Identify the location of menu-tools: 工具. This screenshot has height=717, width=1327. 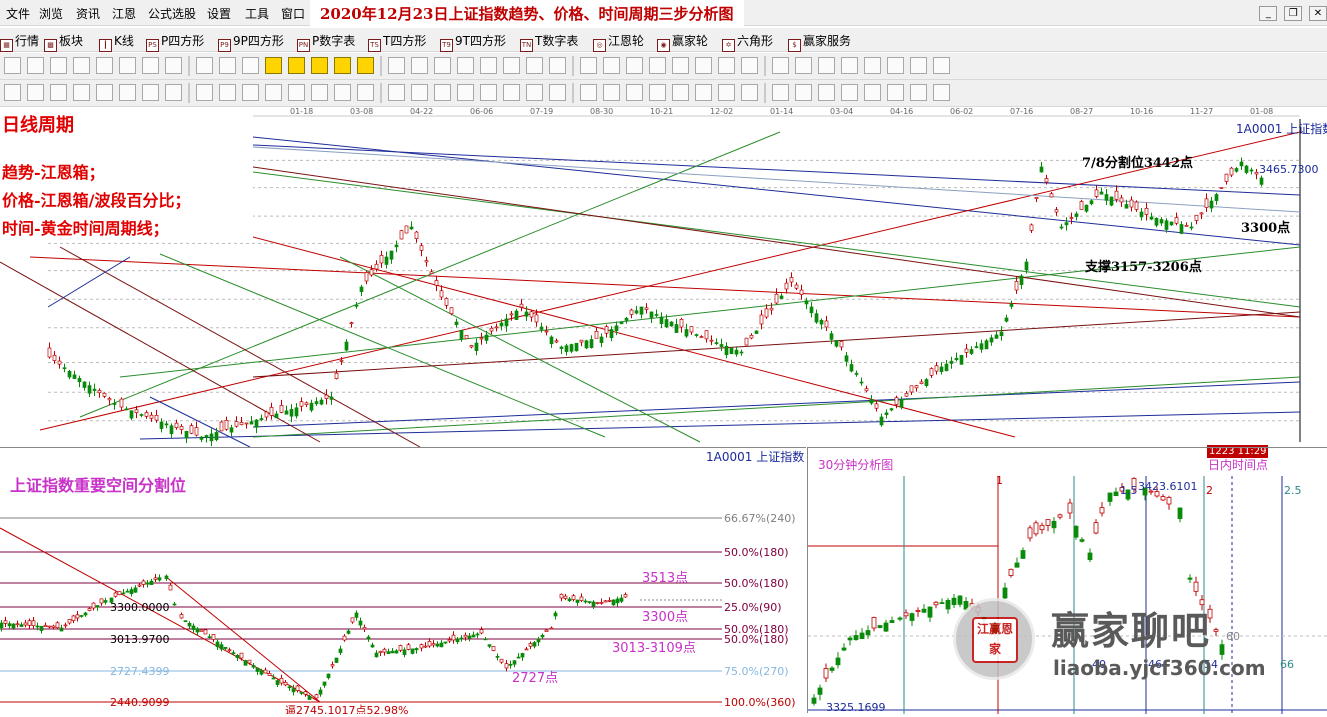
(257, 13).